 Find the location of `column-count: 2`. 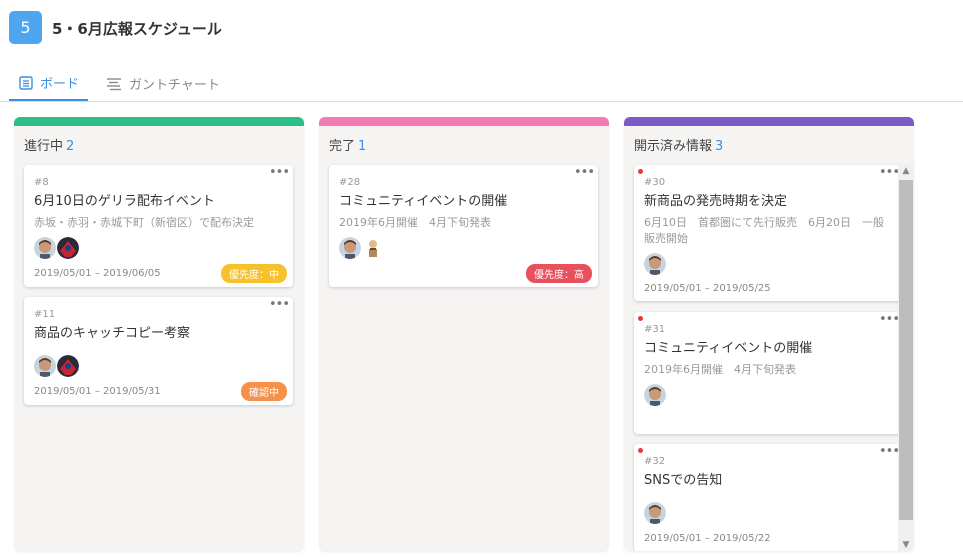

column-count: 2 is located at coordinates (70, 146).